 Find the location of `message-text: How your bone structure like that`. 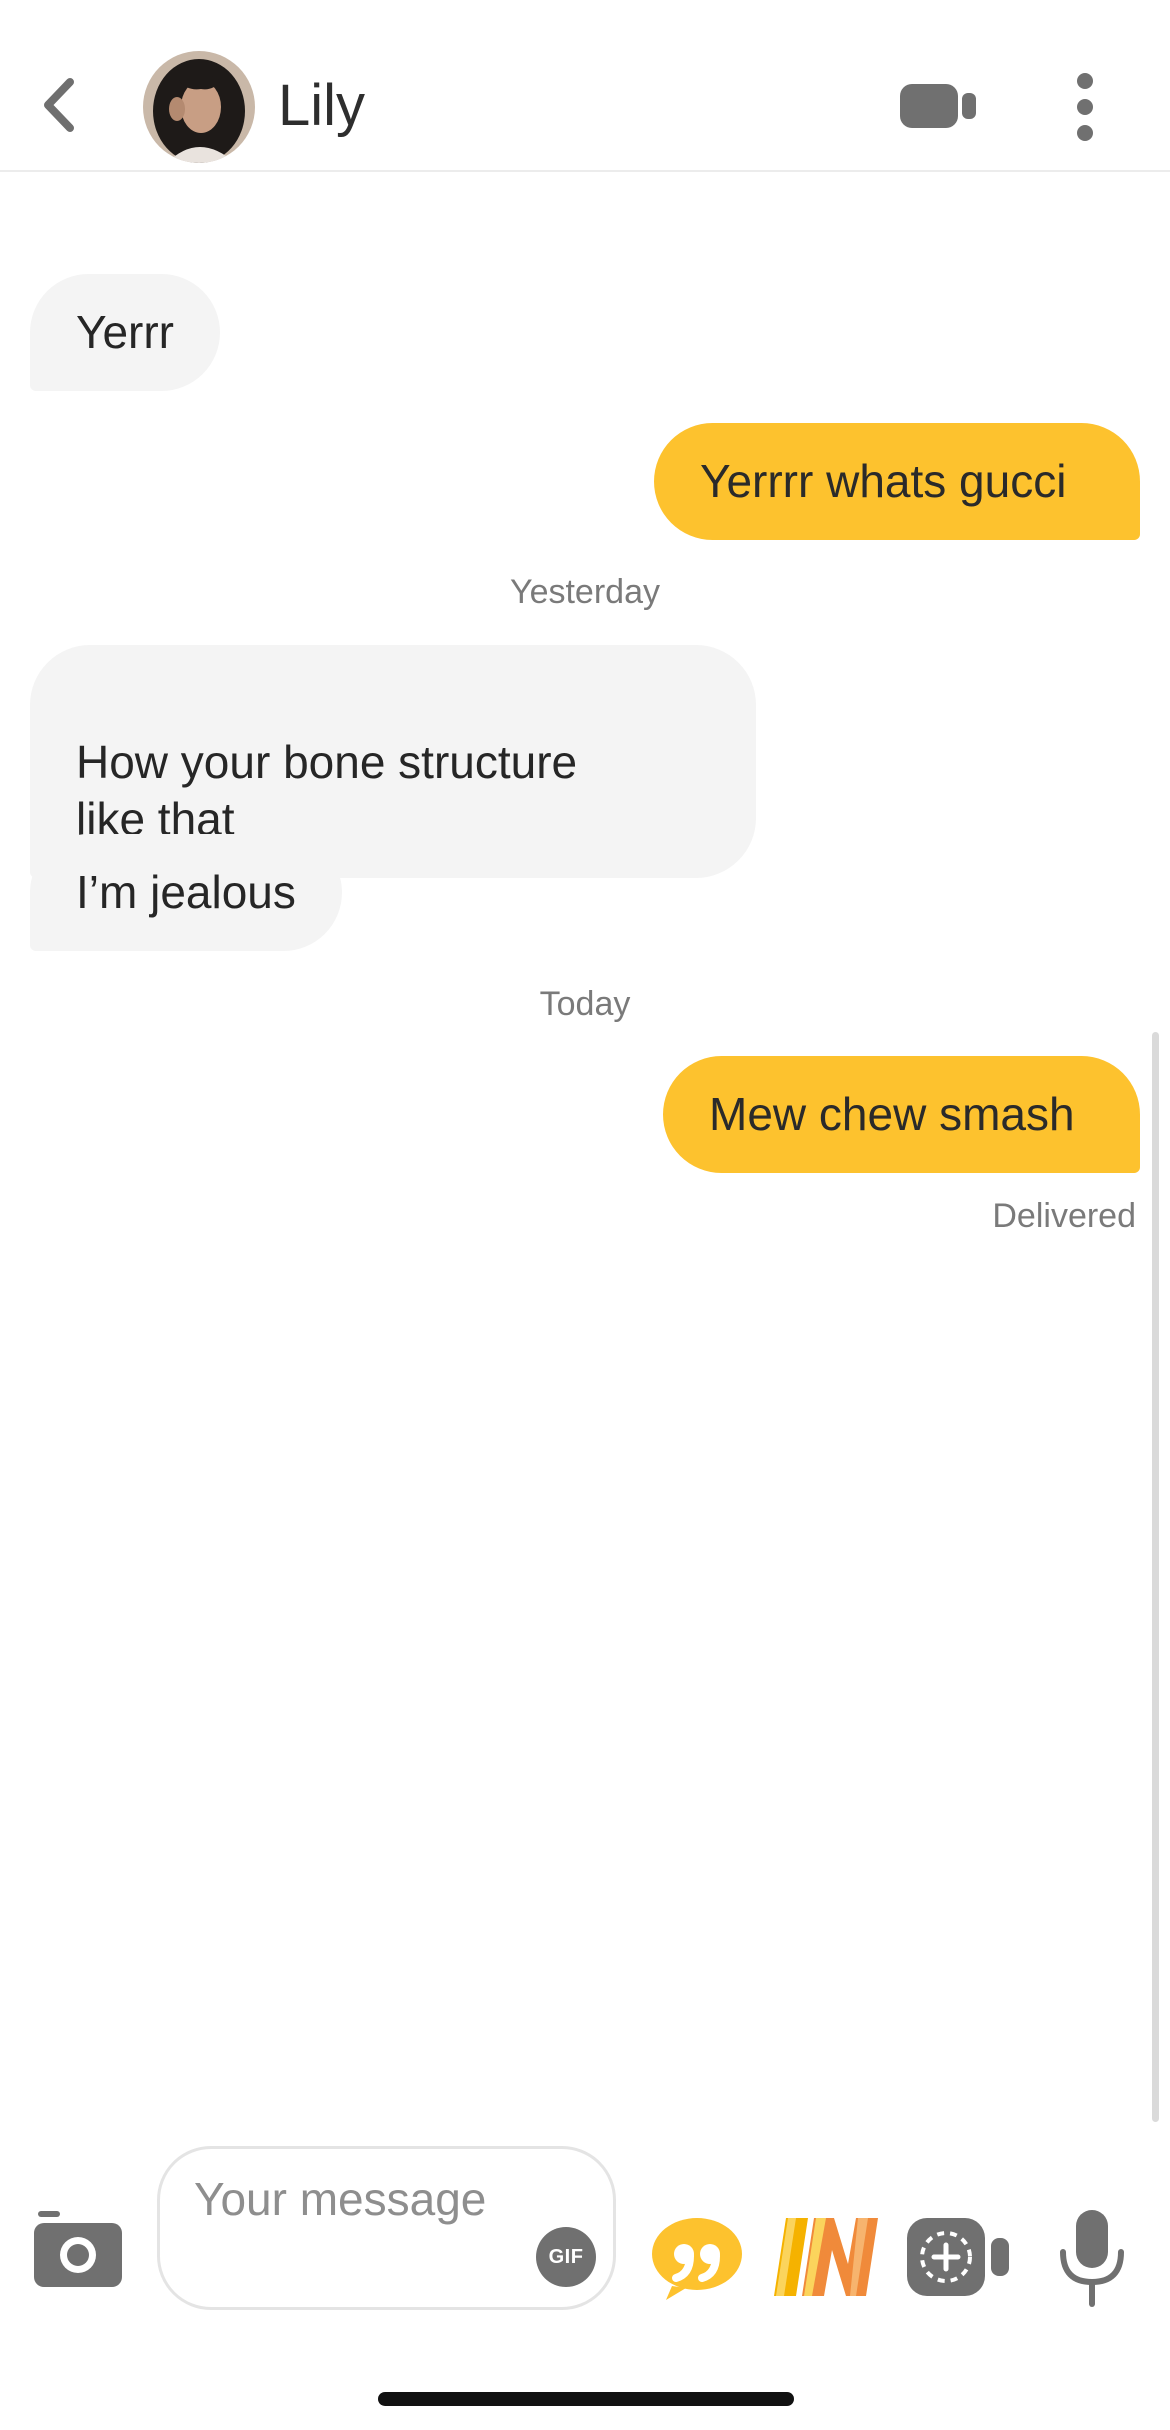

message-text: How your bone structure like that is located at coordinates (327, 790).